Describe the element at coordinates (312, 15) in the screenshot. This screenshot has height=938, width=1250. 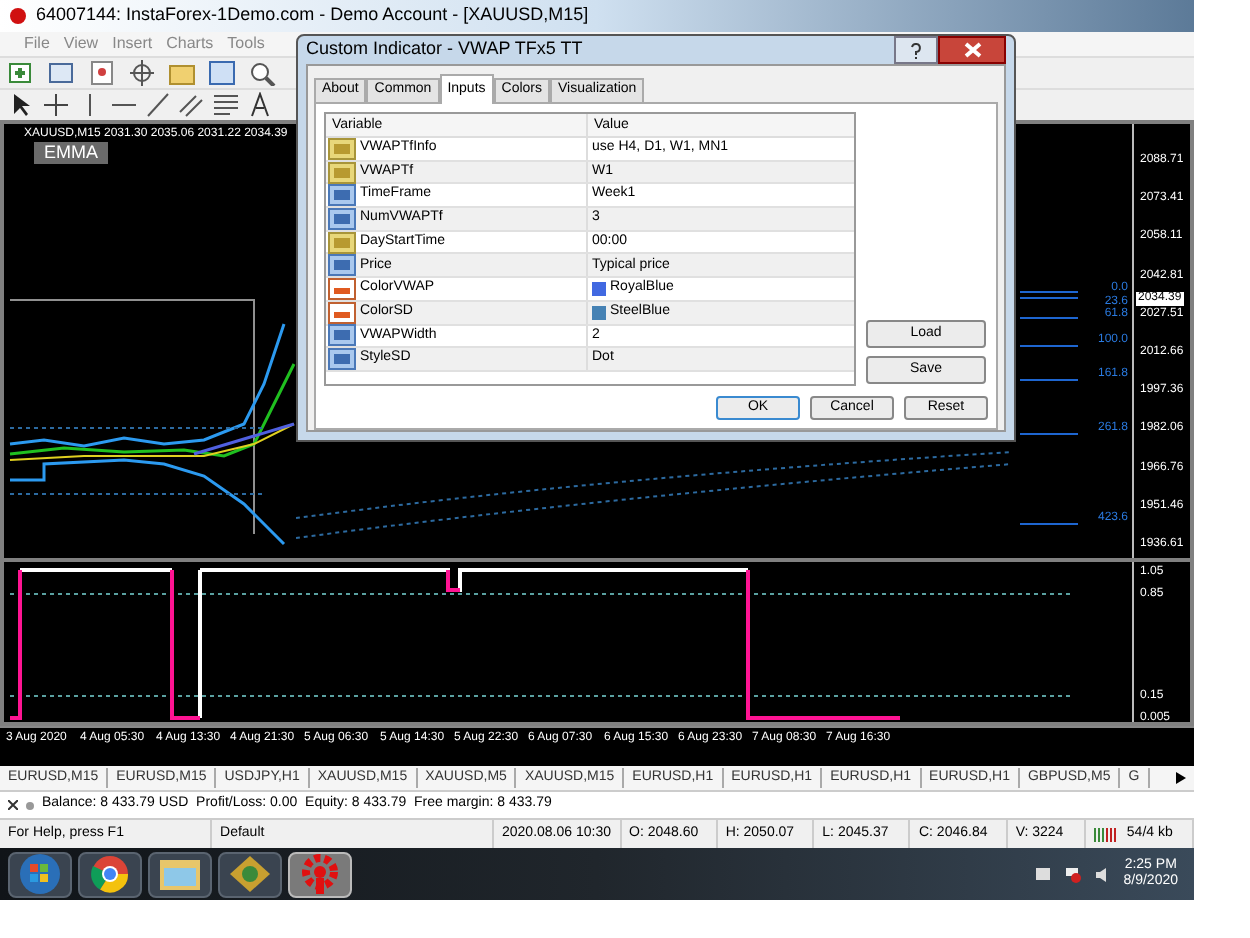
I see `window-title: 64007144: InstaForex-1Demo.com - Demo Account - [XAUUSD,M15]` at that location.